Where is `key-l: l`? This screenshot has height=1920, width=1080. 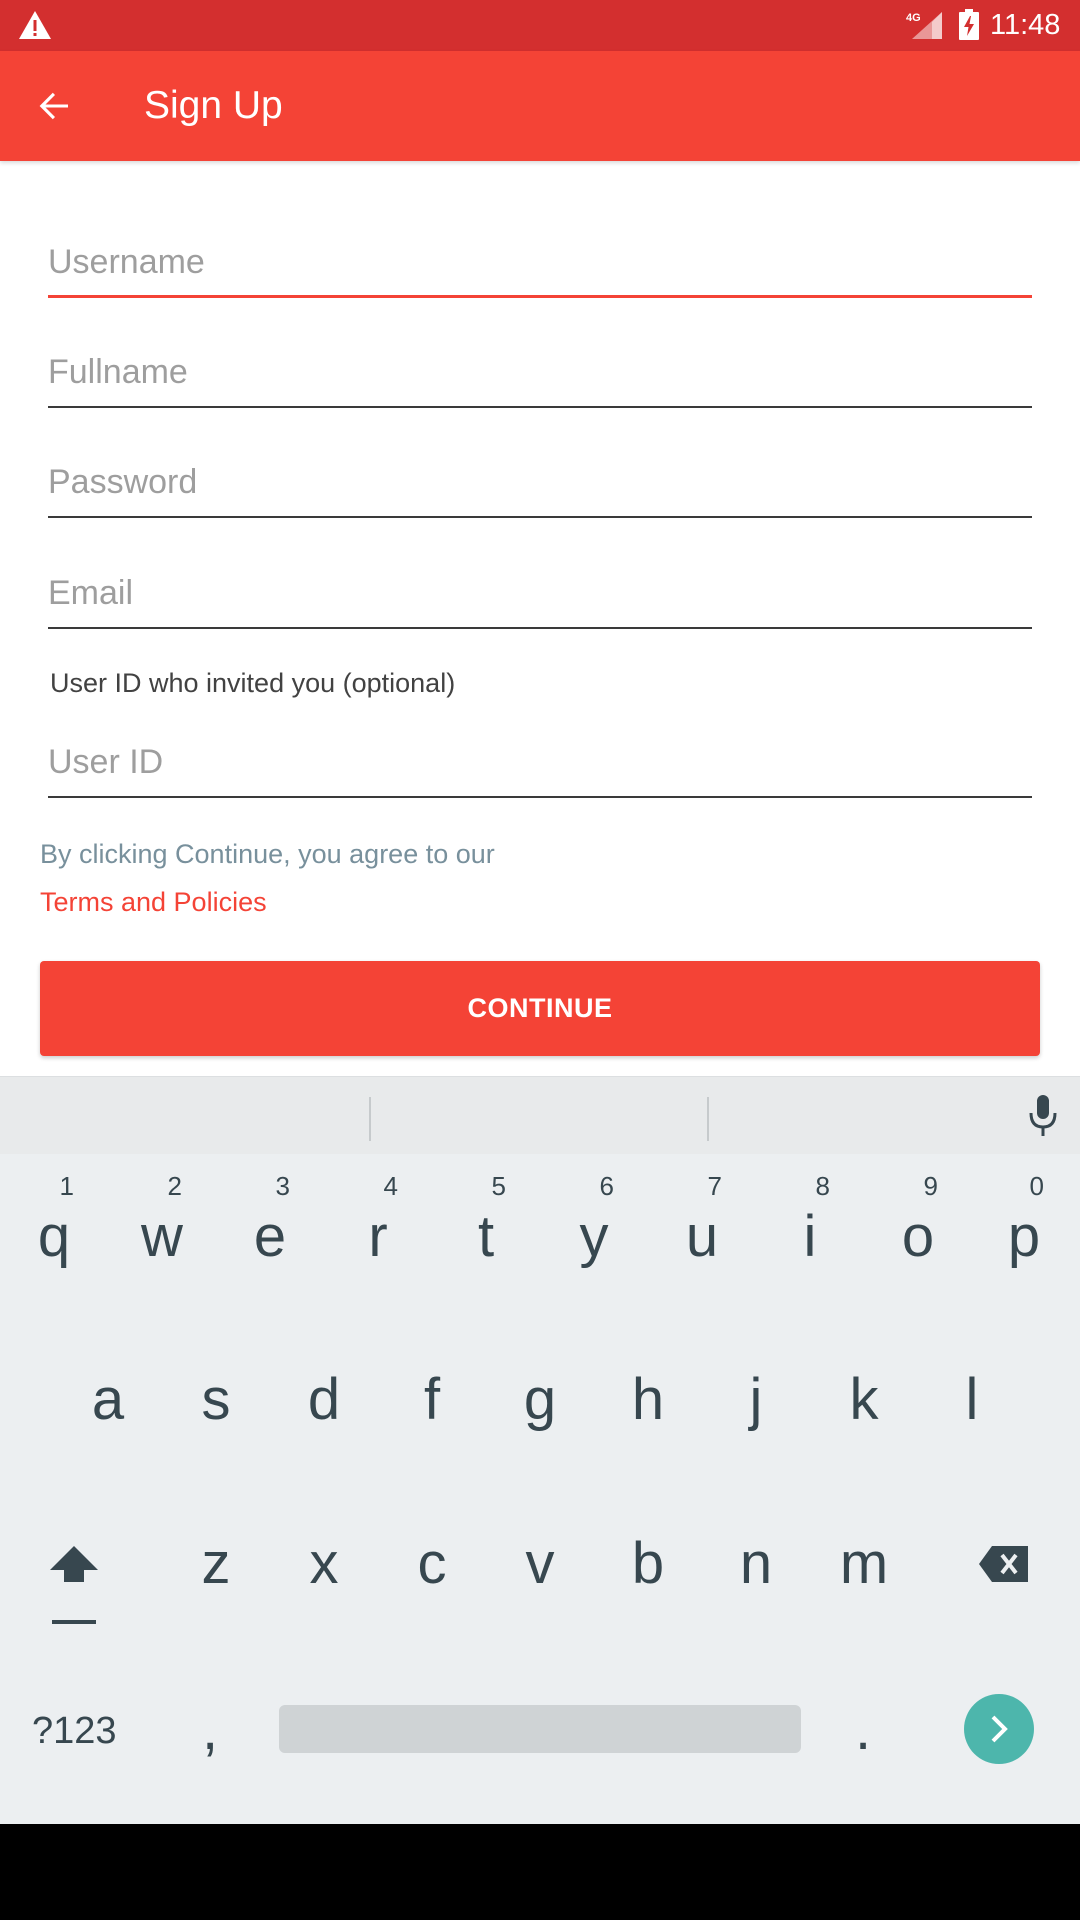
key-l: l is located at coordinates (972, 1400).